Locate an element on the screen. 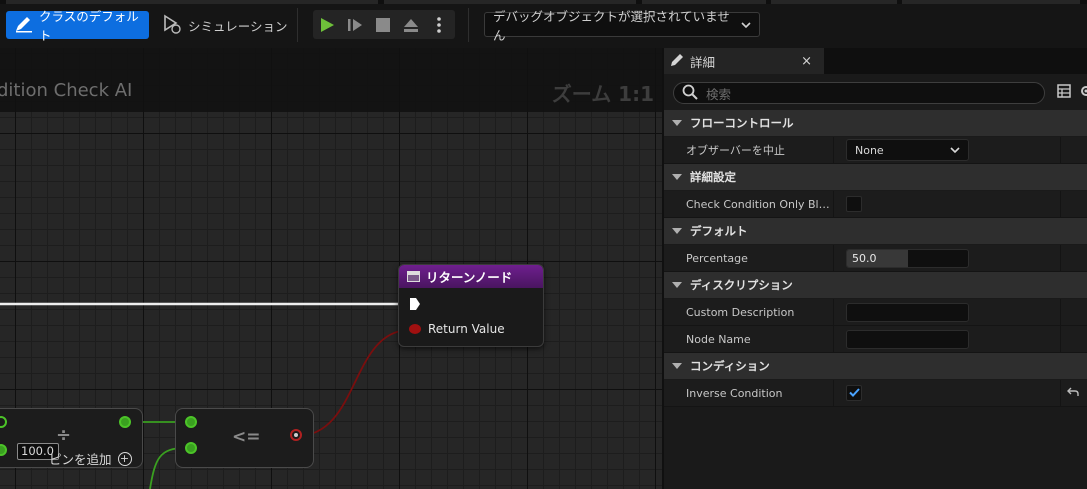  property-row-observer-aborts: オブザーバーを中止 None is located at coordinates (875, 150).